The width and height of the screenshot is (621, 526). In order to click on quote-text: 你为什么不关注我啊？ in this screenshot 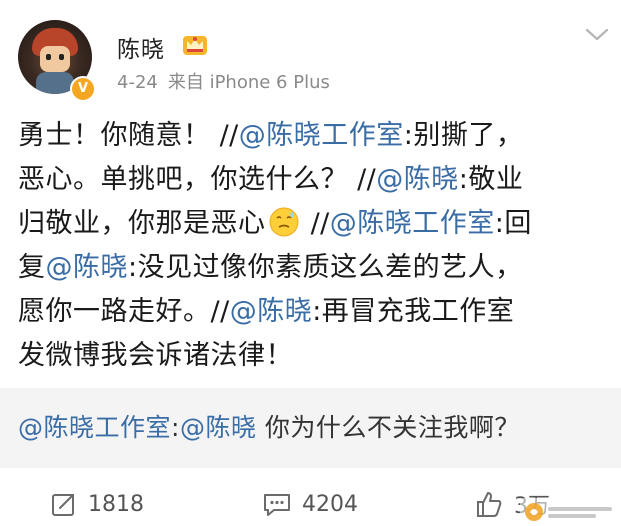, I will do `click(388, 427)`.